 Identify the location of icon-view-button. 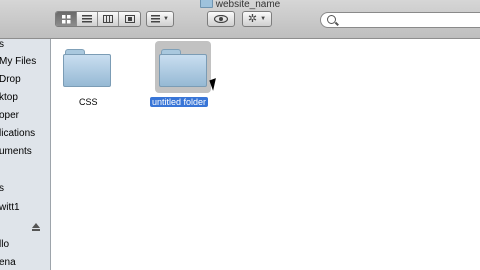
(66, 19).